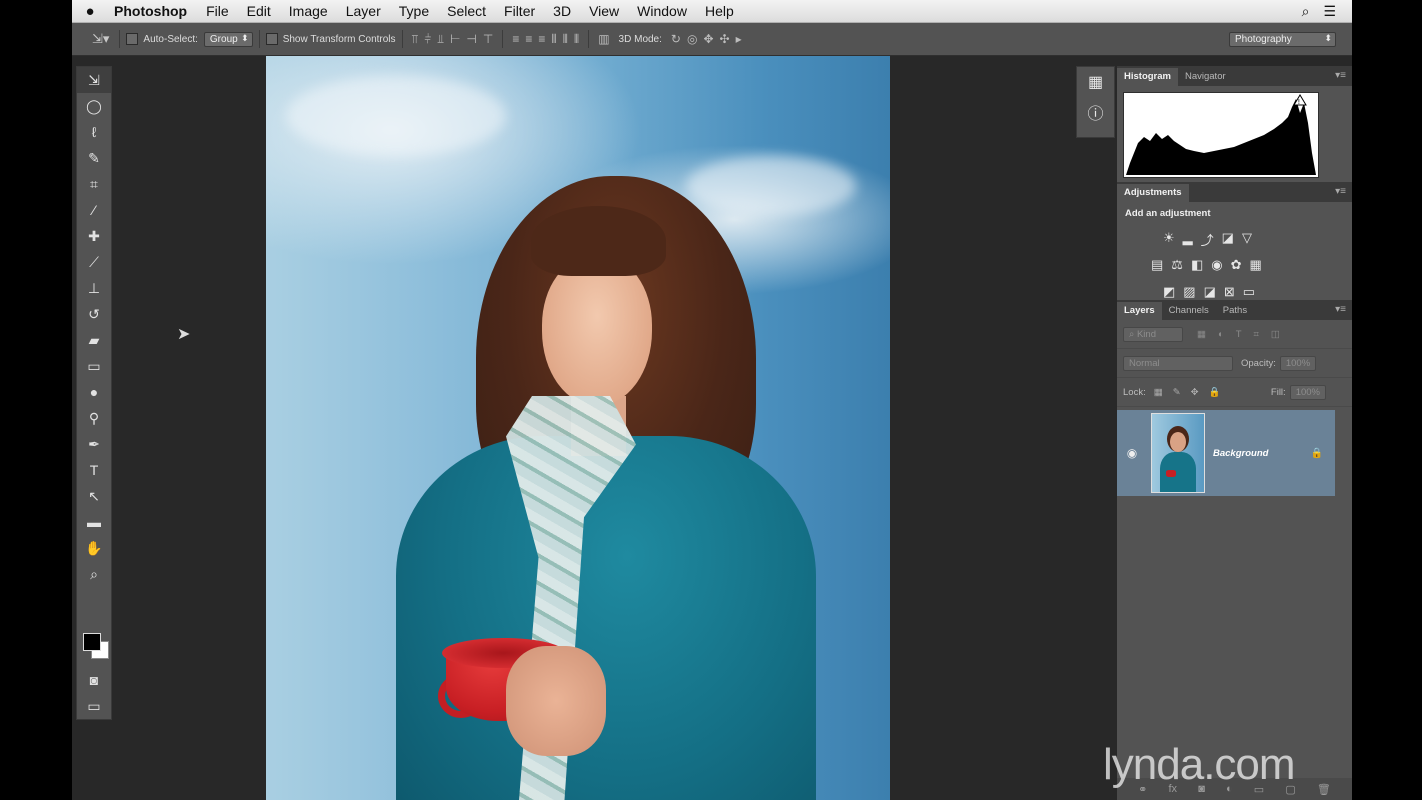  Describe the element at coordinates (94, 288) in the screenshot. I see `clone-stamp-tool-icon: ⊥` at that location.